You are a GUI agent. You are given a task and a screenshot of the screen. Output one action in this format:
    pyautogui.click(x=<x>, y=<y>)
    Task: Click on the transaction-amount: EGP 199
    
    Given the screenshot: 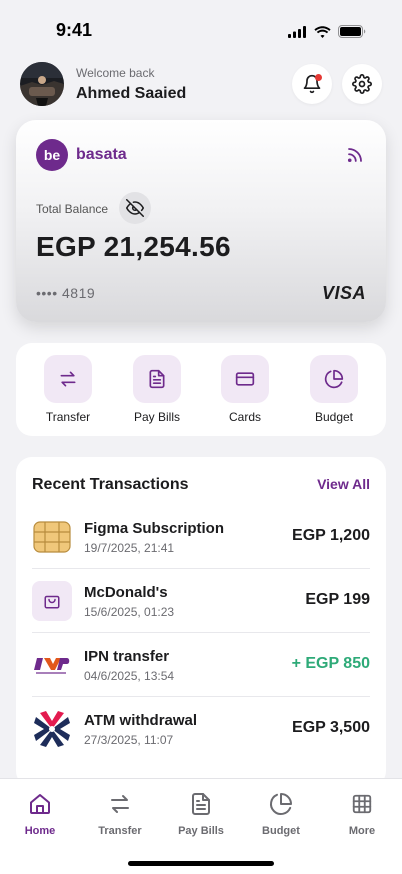 What is the action you would take?
    pyautogui.click(x=337, y=599)
    